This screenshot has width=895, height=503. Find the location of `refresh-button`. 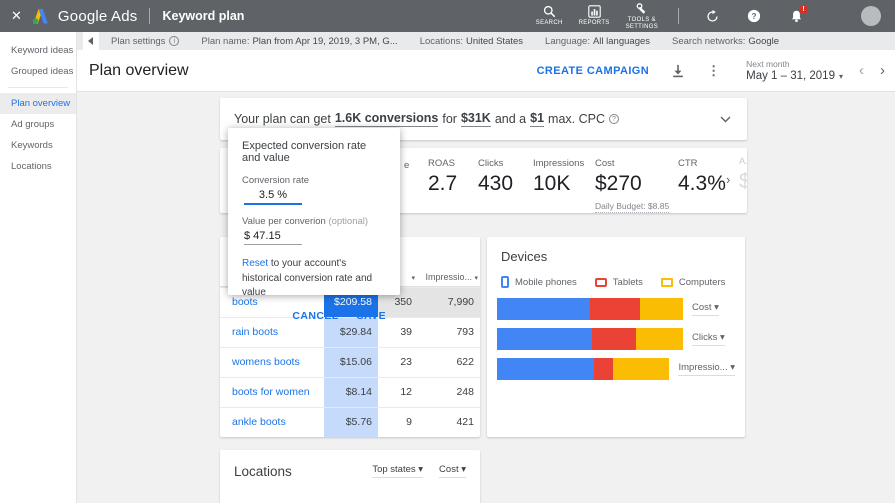

refresh-button is located at coordinates (712, 16).